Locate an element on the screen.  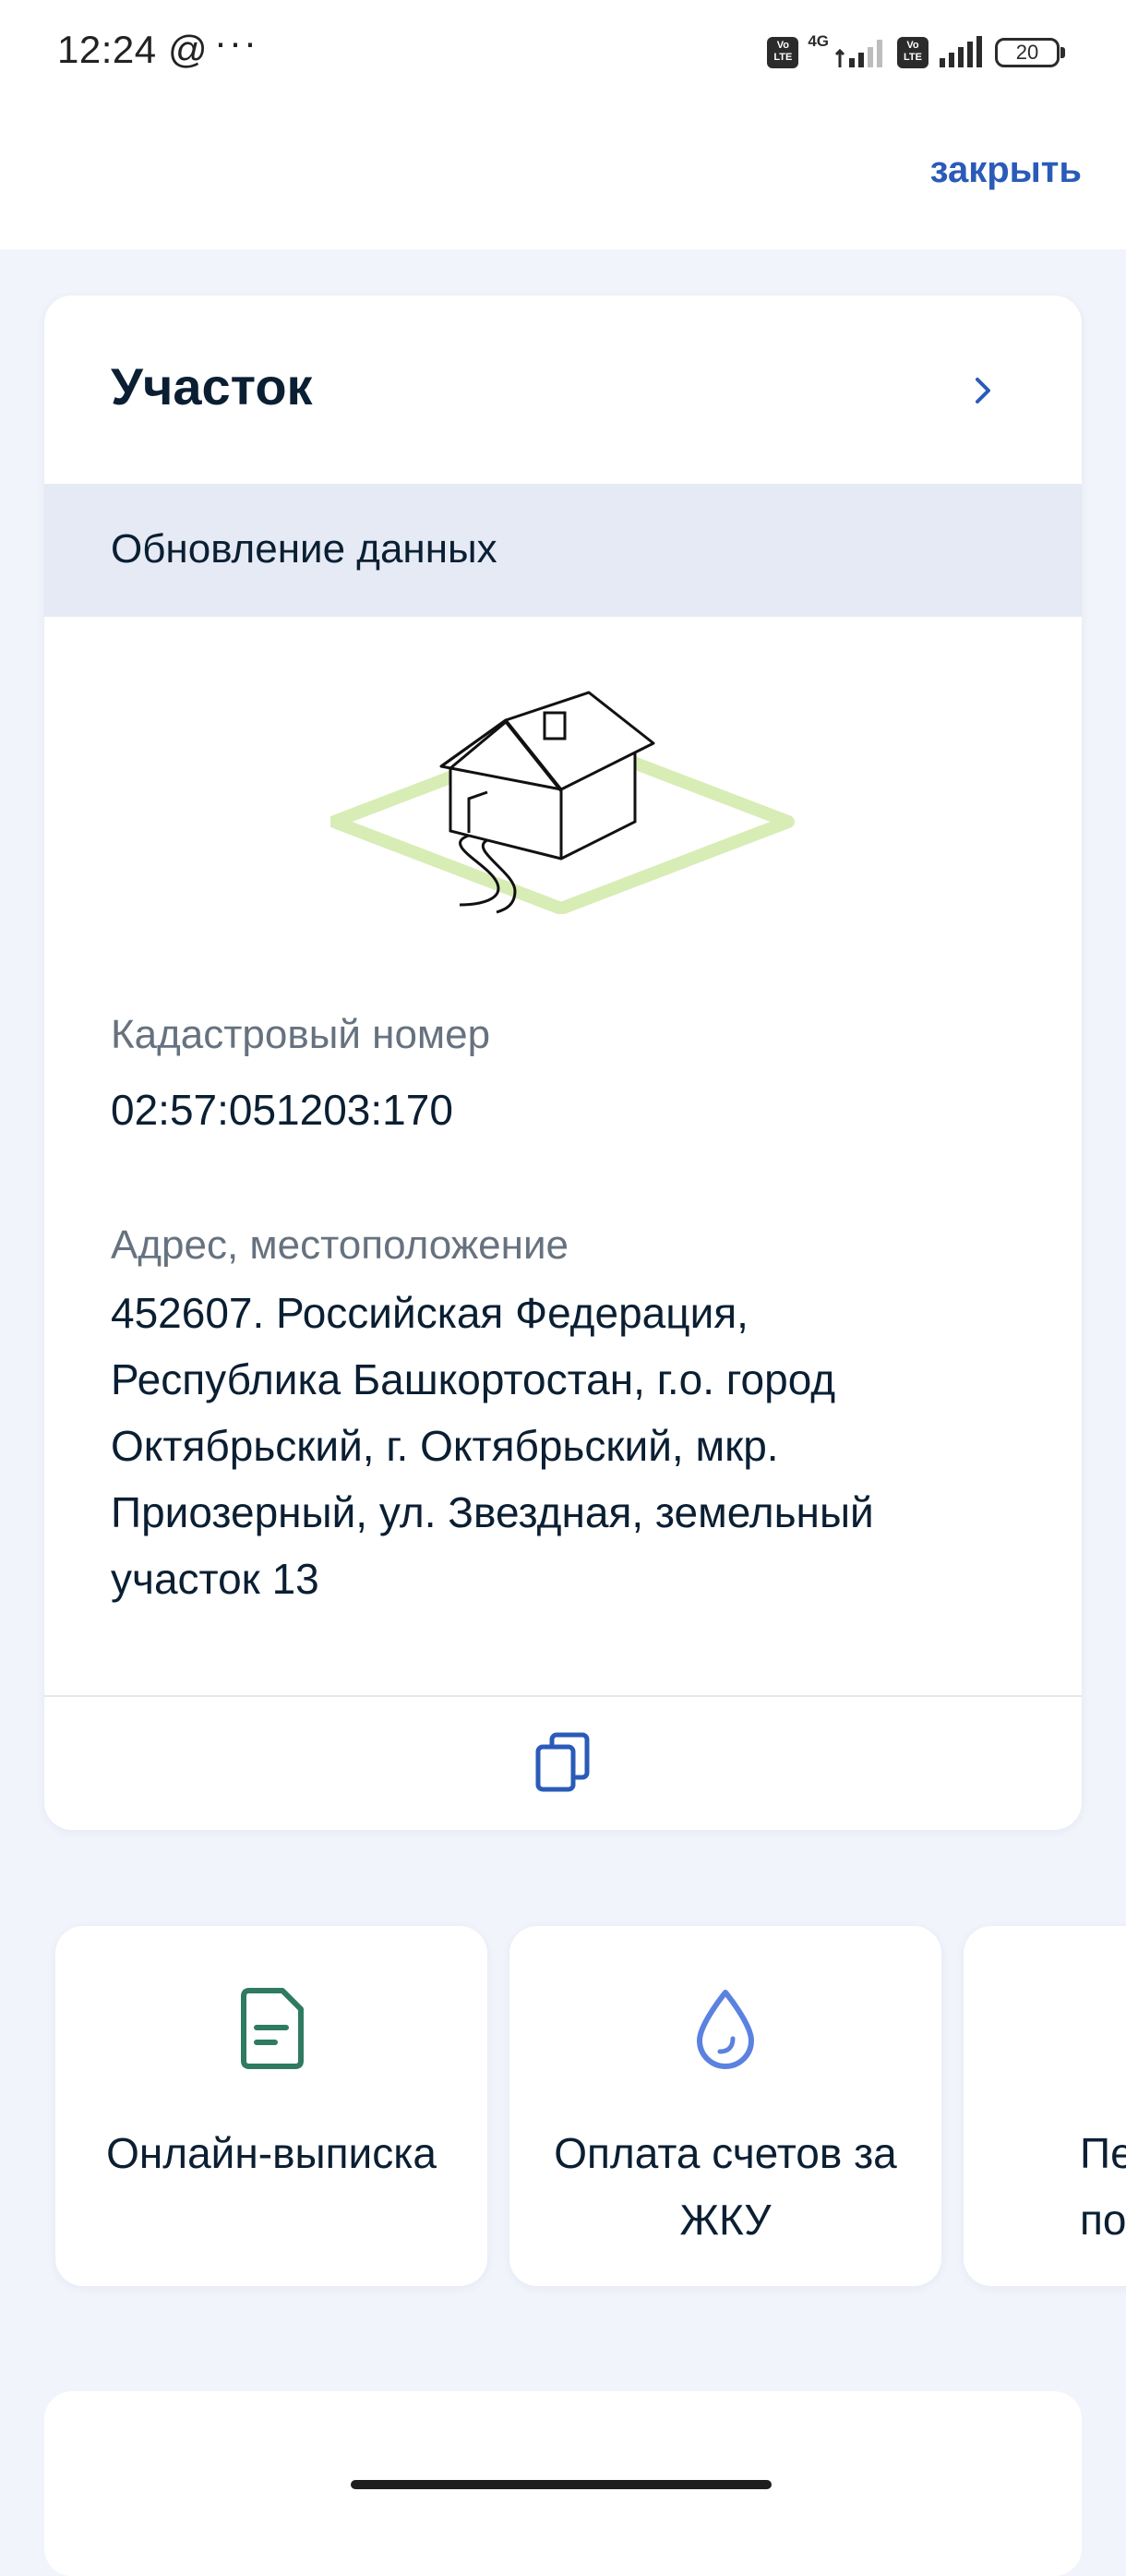
cadastral-number-value: 02:57:051203:170 is located at coordinates (282, 1110).